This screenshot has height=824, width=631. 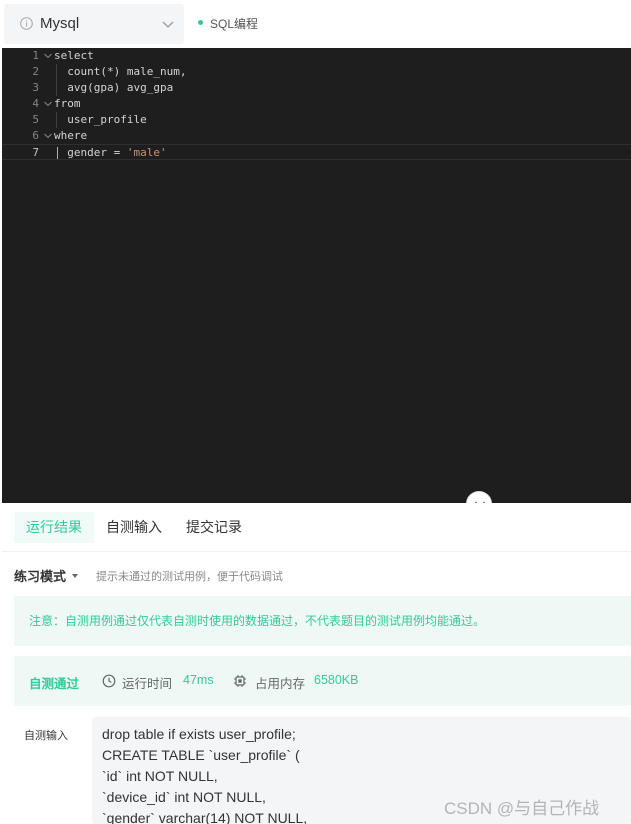 What do you see at coordinates (109, 681) in the screenshot?
I see `clock-icon` at bounding box center [109, 681].